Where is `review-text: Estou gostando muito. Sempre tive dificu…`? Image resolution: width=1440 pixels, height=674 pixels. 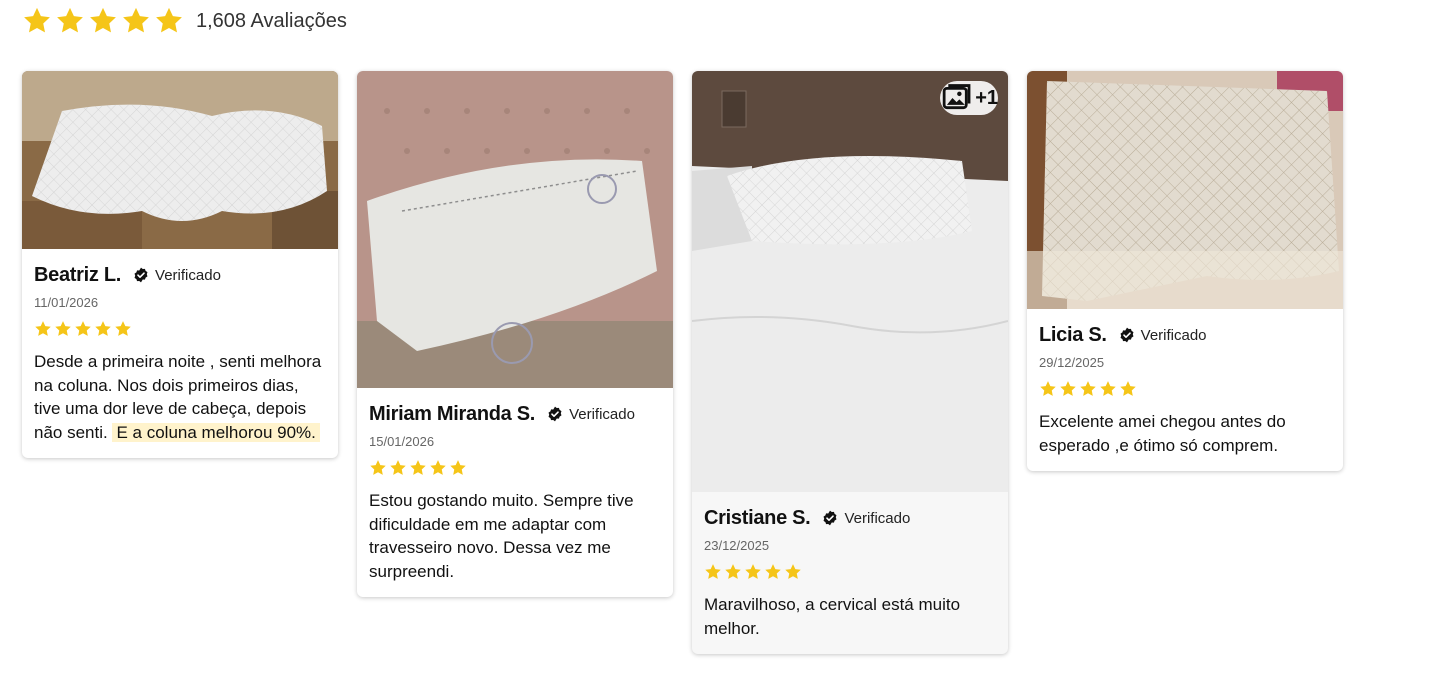 review-text: Estou gostando muito. Sempre tive dificu… is located at coordinates (501, 536).